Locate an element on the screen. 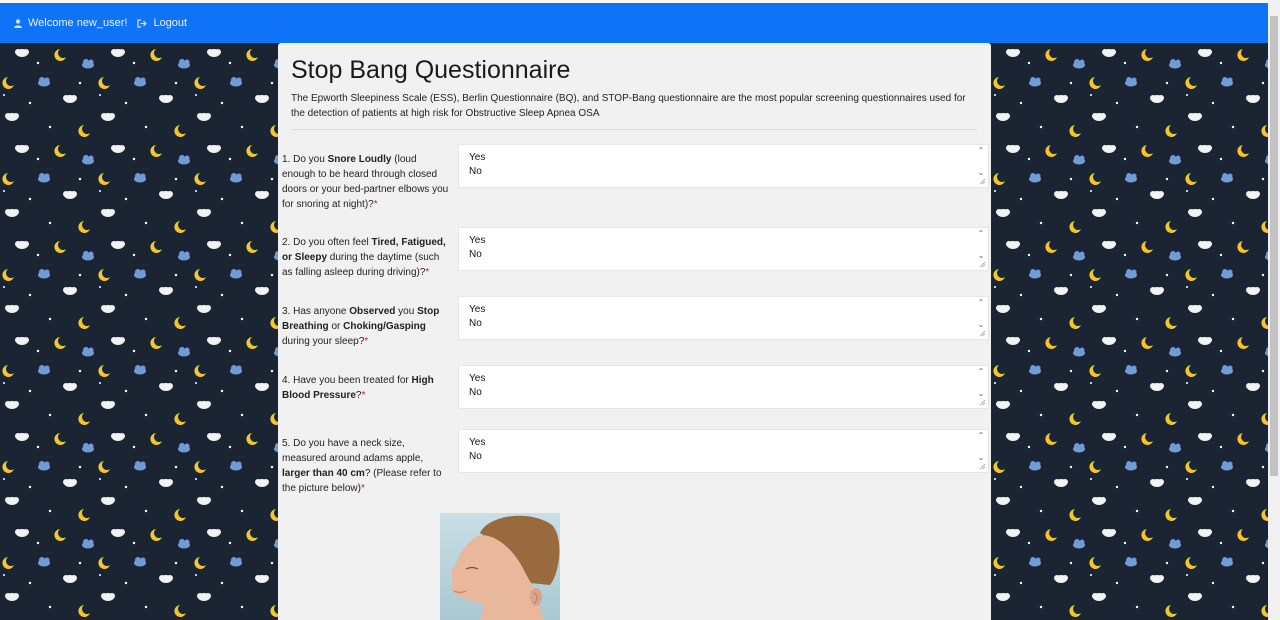  page-scrollbar is located at coordinates (1274, 310).